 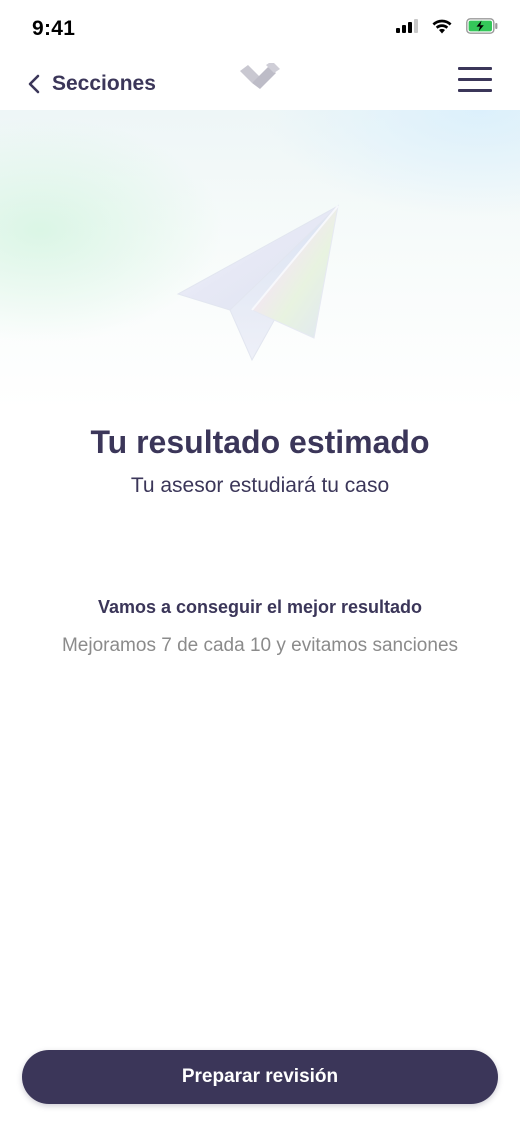 What do you see at coordinates (442, 26) in the screenshot?
I see `wifi-icon` at bounding box center [442, 26].